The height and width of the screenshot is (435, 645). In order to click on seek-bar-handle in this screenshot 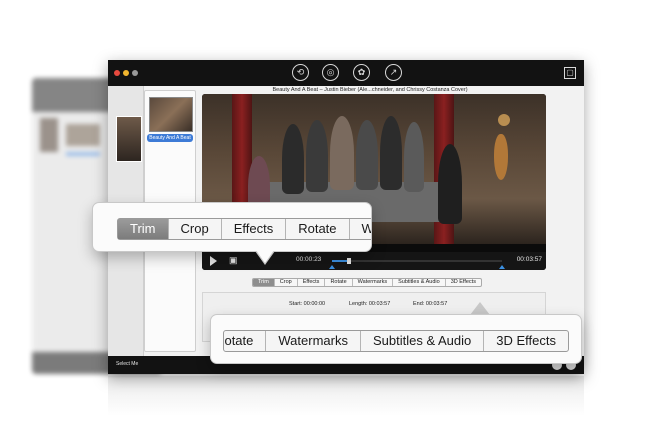, I will do `click(349, 261)`.